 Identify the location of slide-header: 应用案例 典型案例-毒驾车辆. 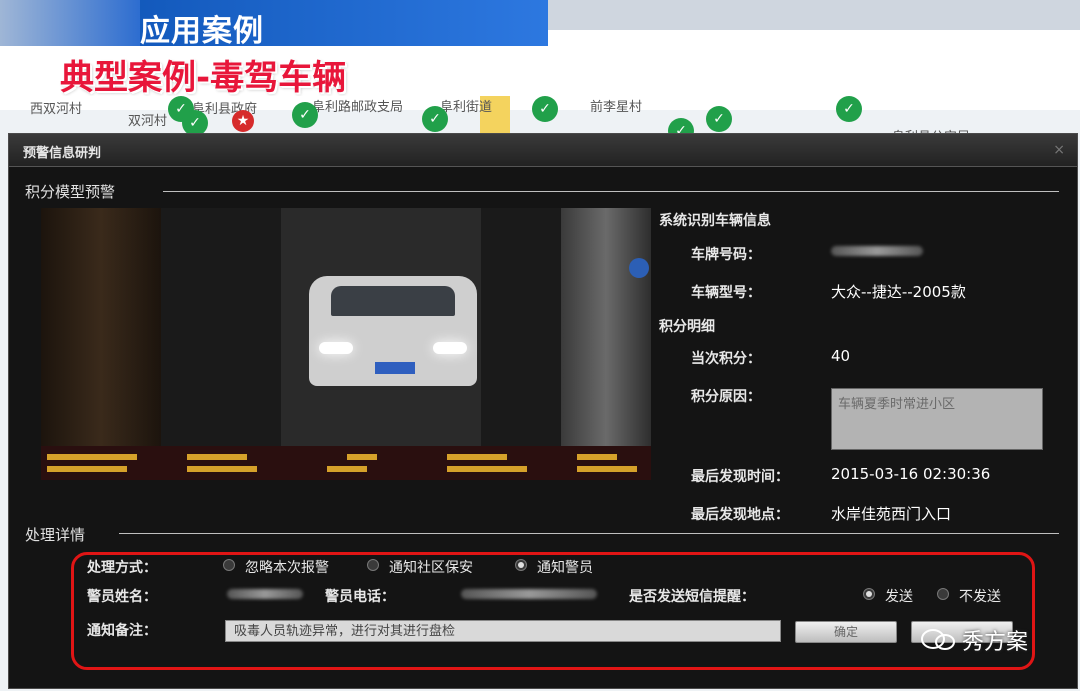
(540, 49).